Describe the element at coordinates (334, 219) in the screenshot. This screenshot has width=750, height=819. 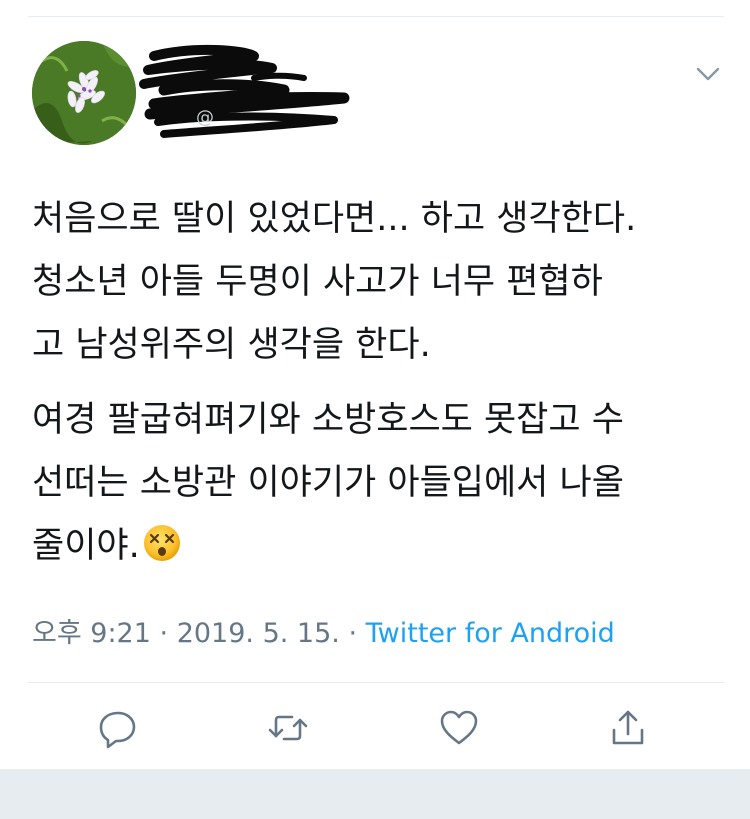
I see `tweet-line: 처음으로 딸이 있었다면... 하고 생각한다.` at that location.